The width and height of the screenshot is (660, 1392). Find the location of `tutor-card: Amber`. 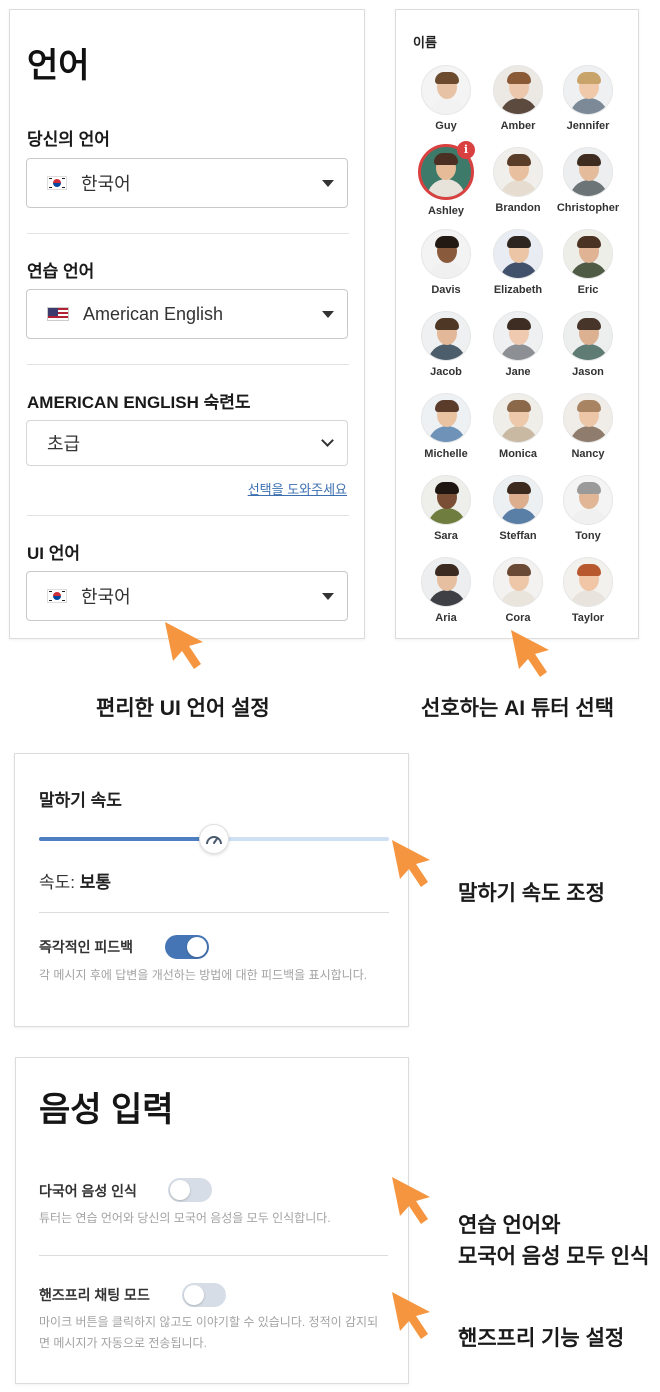

tutor-card: Amber is located at coordinates (518, 98).